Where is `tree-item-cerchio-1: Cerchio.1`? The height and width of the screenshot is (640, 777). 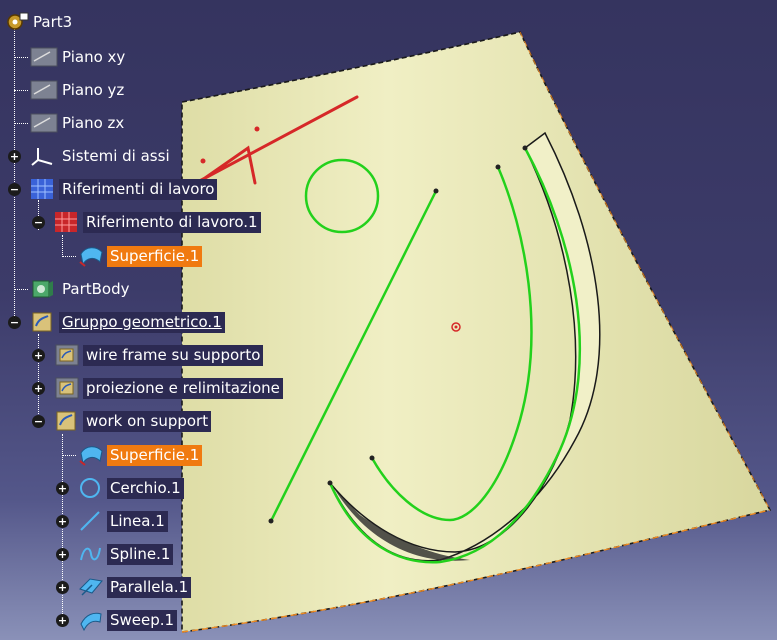 tree-item-cerchio-1: Cerchio.1 is located at coordinates (131, 488).